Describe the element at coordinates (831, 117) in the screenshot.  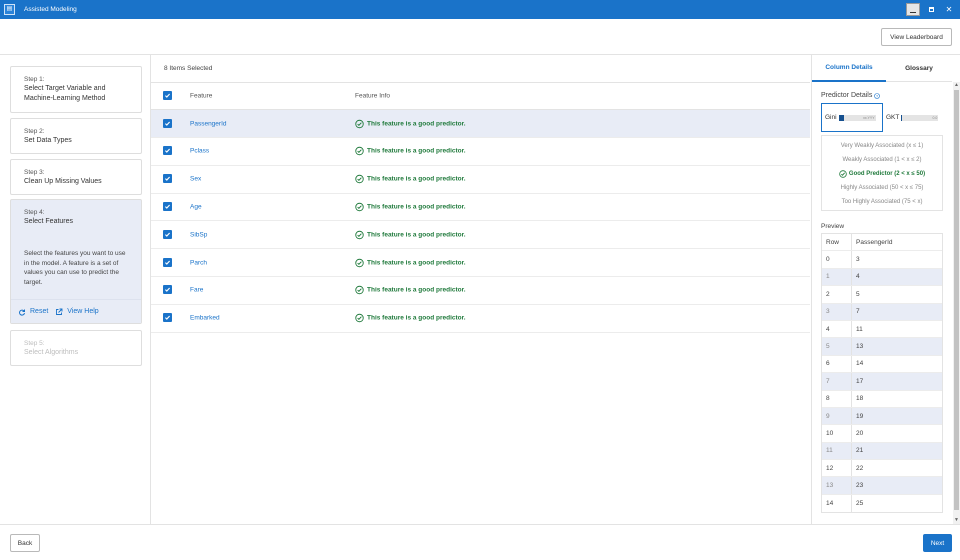
I see `gini-label: Gini` at that location.